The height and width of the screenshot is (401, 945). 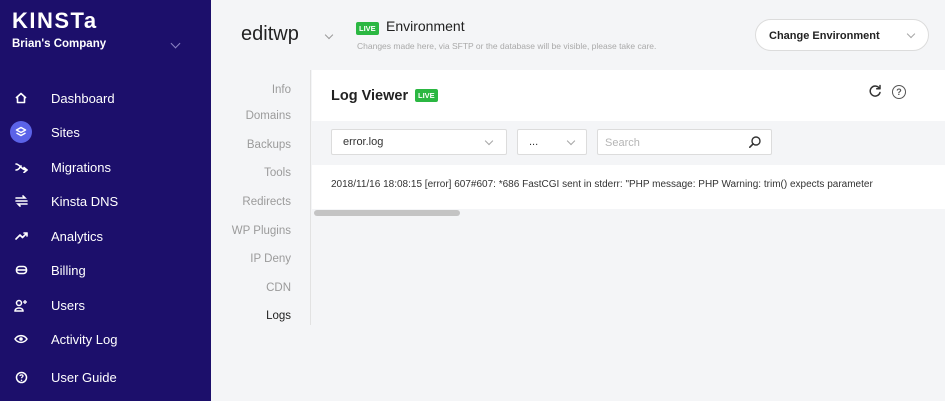 What do you see at coordinates (59, 44) in the screenshot?
I see `company-name: Brian's Company` at bounding box center [59, 44].